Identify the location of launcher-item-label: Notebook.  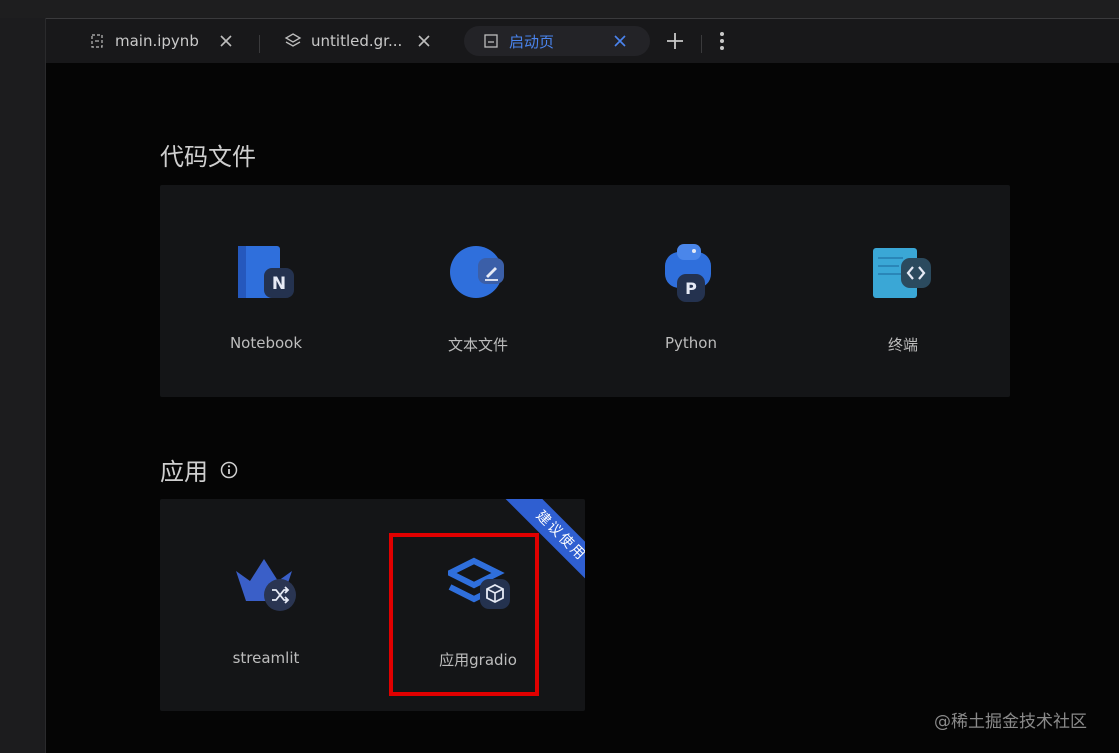
(266, 343).